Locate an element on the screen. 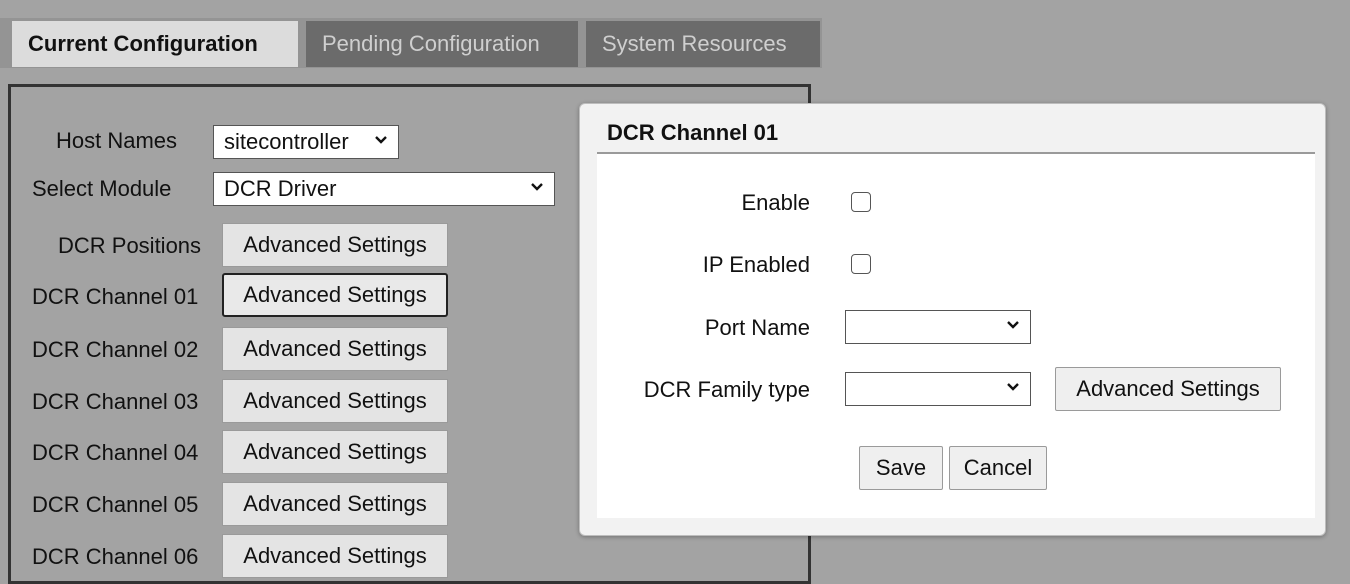 The height and width of the screenshot is (584, 1350). port-name-label: Port Name is located at coordinates (757, 327).